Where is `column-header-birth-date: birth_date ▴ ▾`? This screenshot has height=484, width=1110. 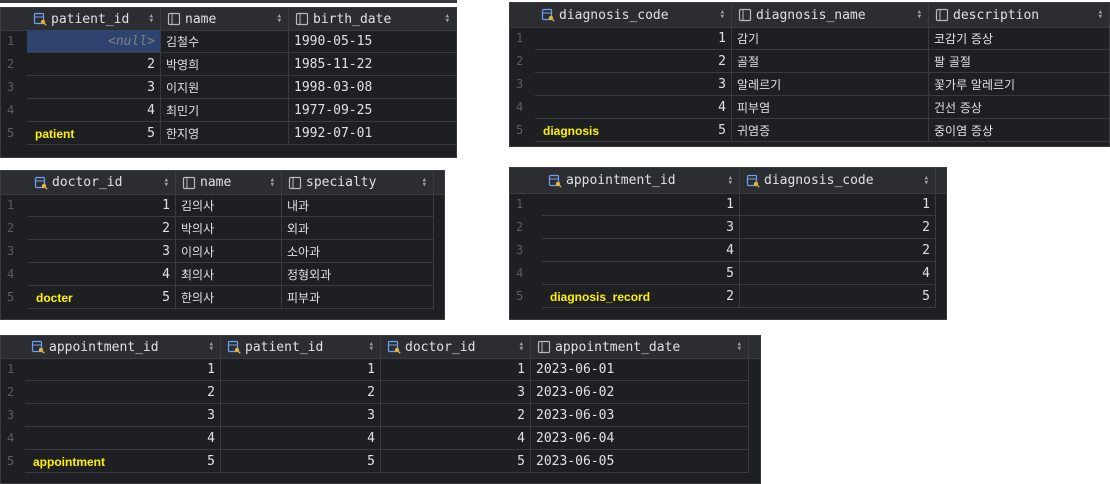
column-header-birth-date: birth_date ▴ ▾ is located at coordinates (373, 19).